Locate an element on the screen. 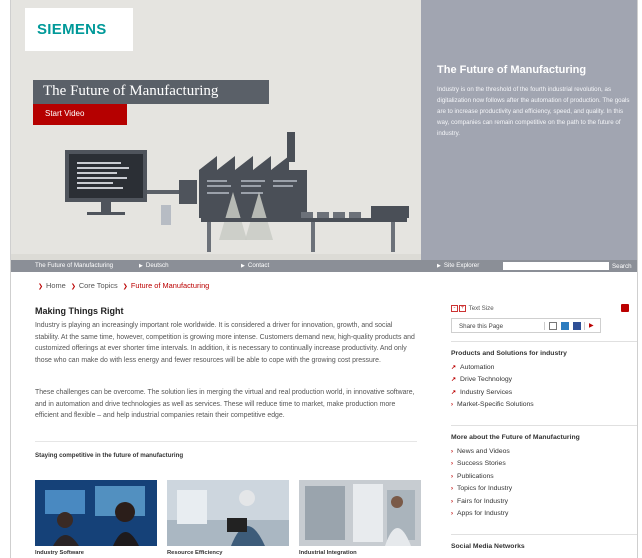 This screenshot has width=642, height=558. list-item: › Apps for Industry is located at coordinates (481, 516).